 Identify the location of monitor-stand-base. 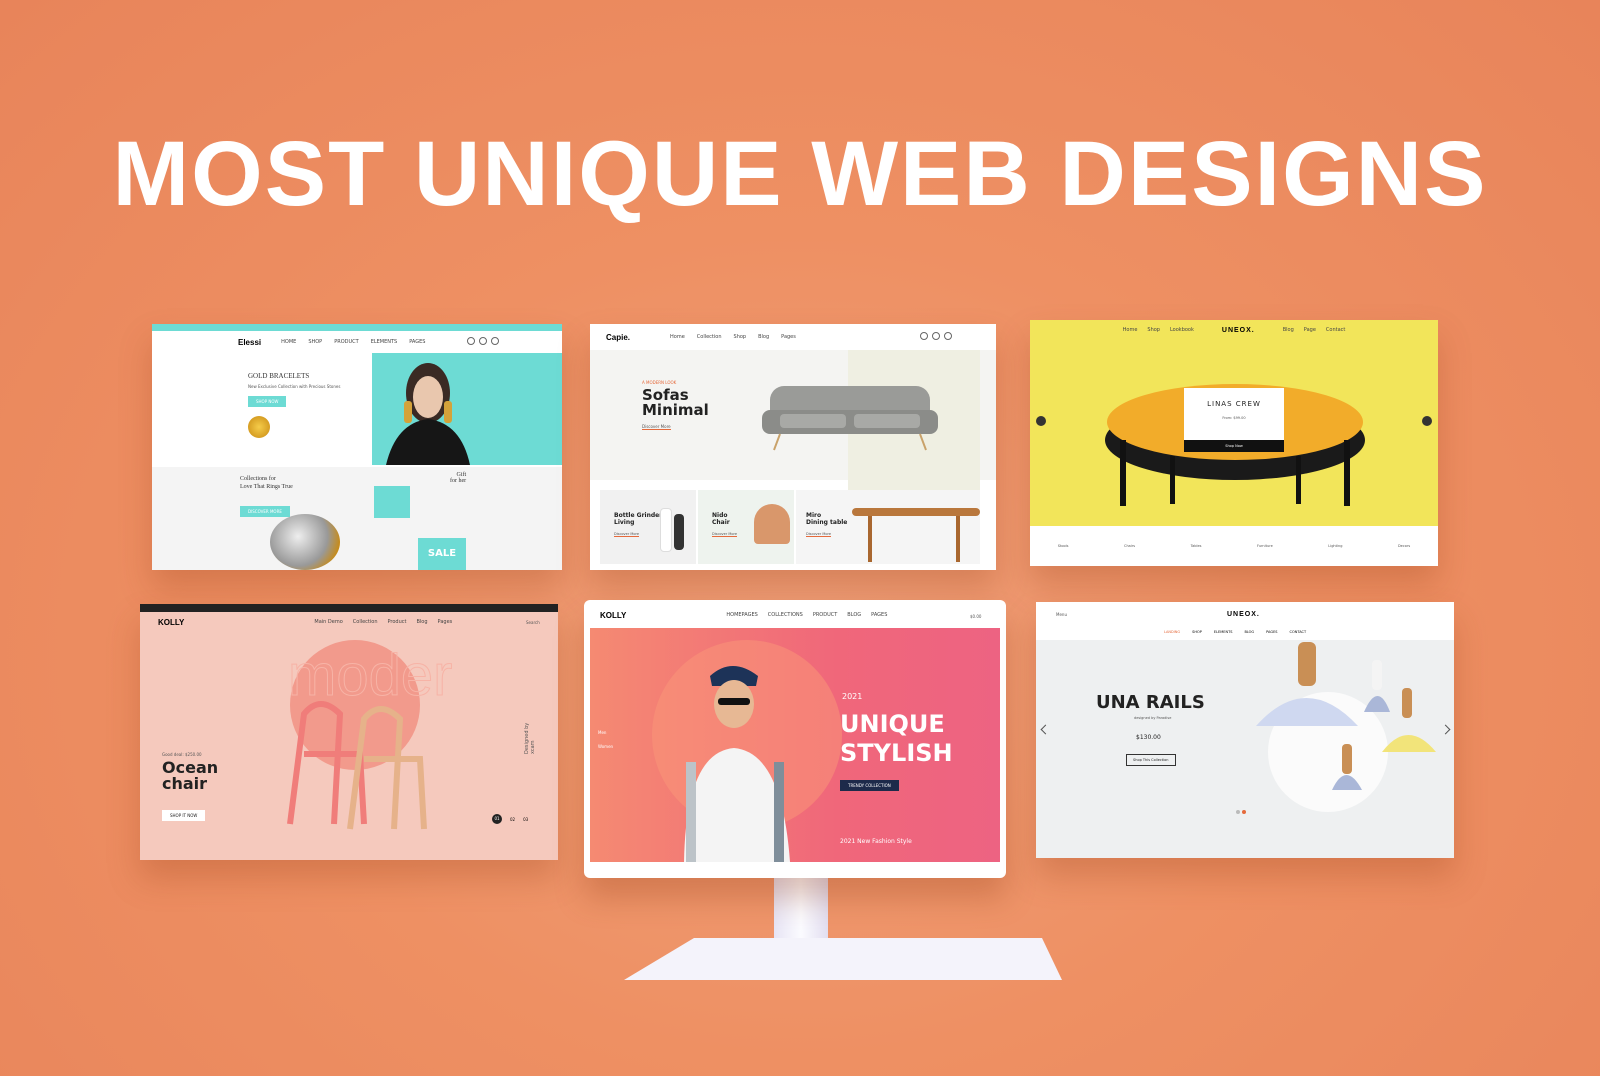
(843, 959).